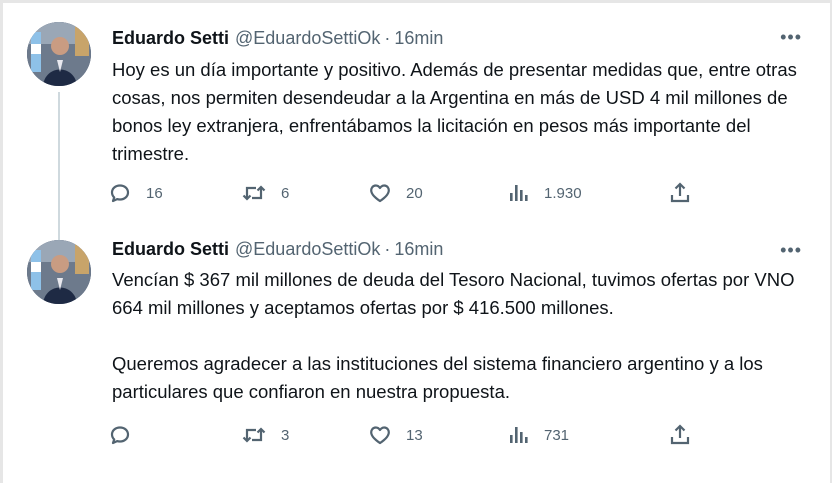 This screenshot has width=832, height=483. I want to click on retweet-button: 3, so click(265, 435).